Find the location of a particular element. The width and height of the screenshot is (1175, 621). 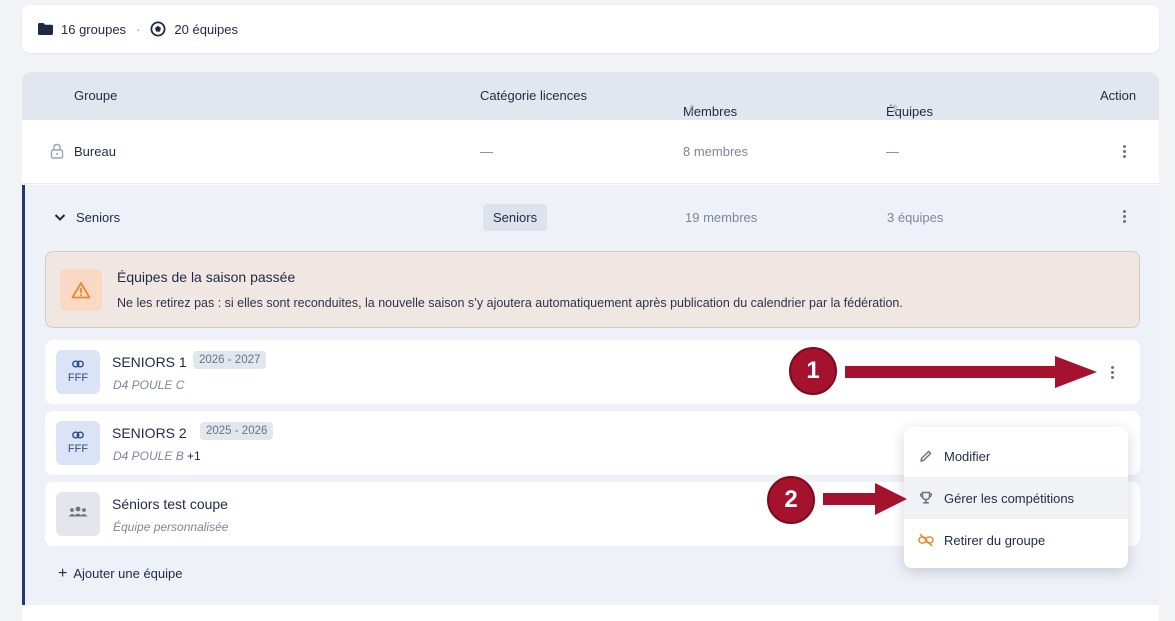

callout-1: 1 is located at coordinates (813, 371).